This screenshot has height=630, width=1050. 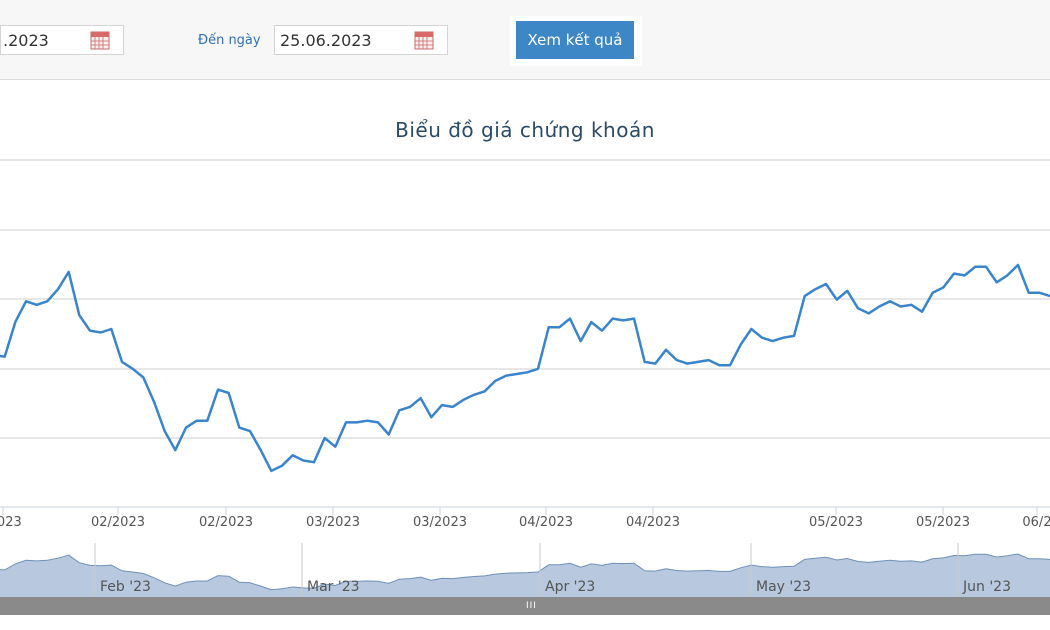 I want to click on navigator-month-label: Apr '23, so click(x=570, y=587).